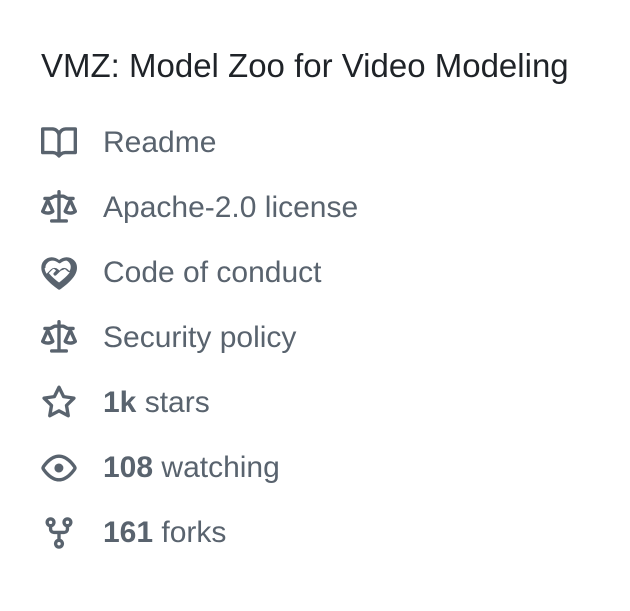 This screenshot has width=630, height=611. What do you see at coordinates (212, 272) in the screenshot?
I see `code-of-conduct-label: Code of conduct` at bounding box center [212, 272].